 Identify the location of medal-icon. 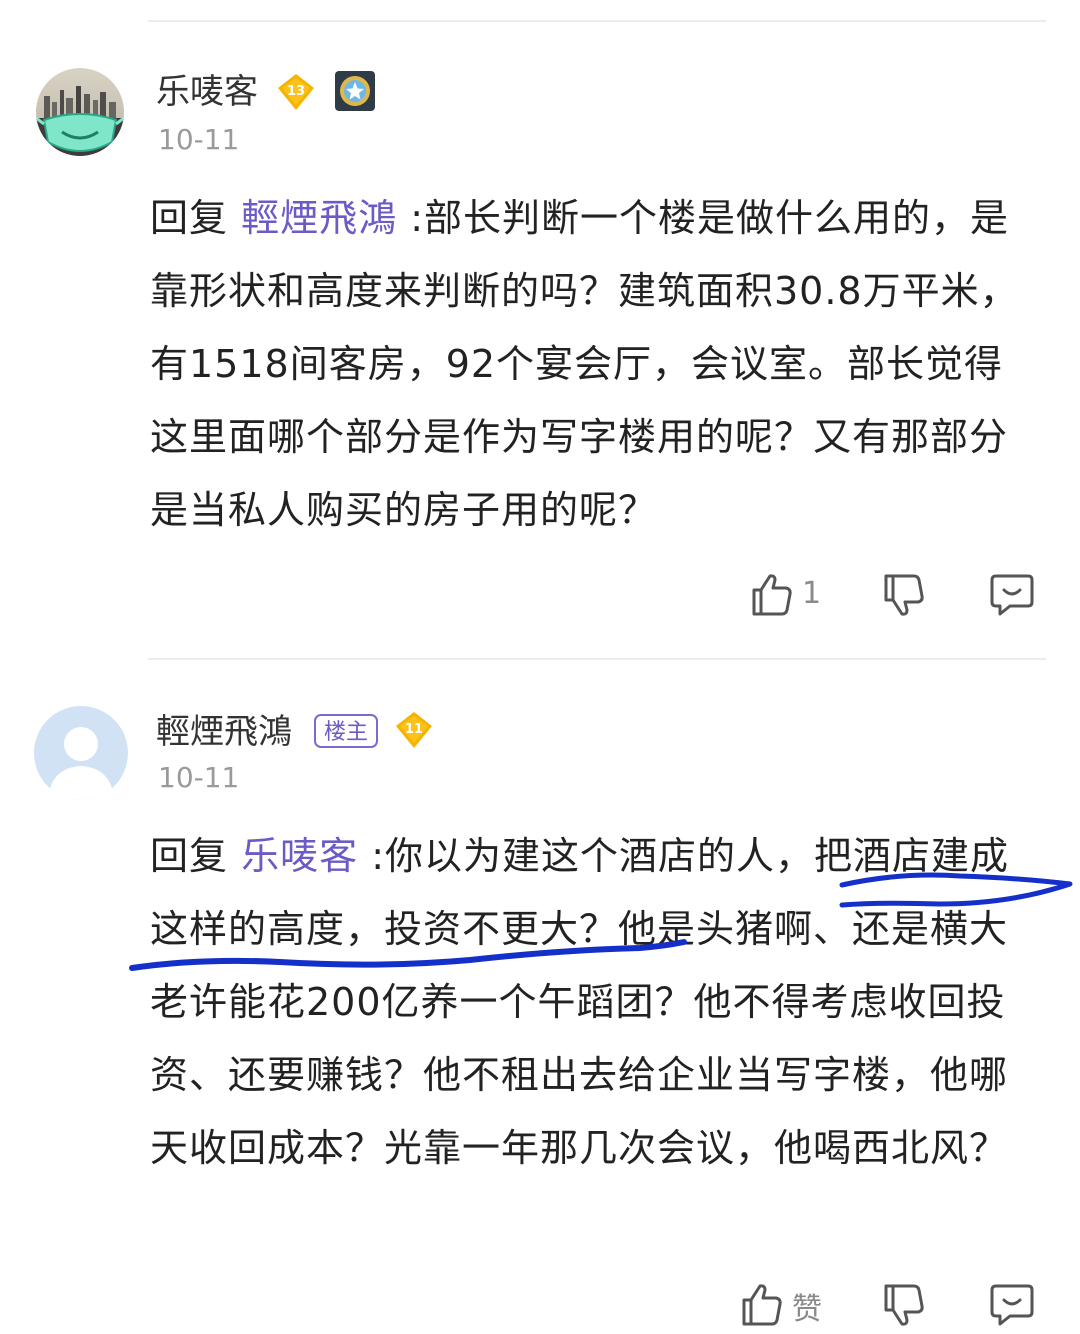
(355, 91).